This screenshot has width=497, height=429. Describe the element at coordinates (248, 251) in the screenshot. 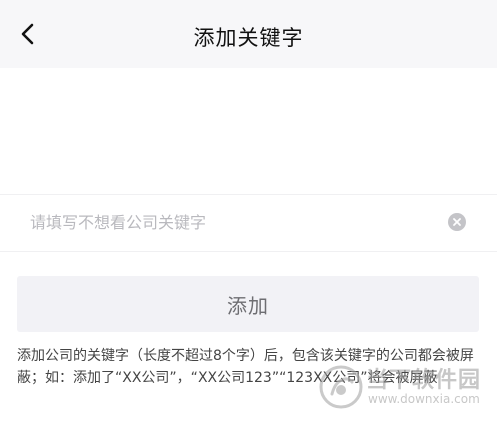

I see `divider` at that location.